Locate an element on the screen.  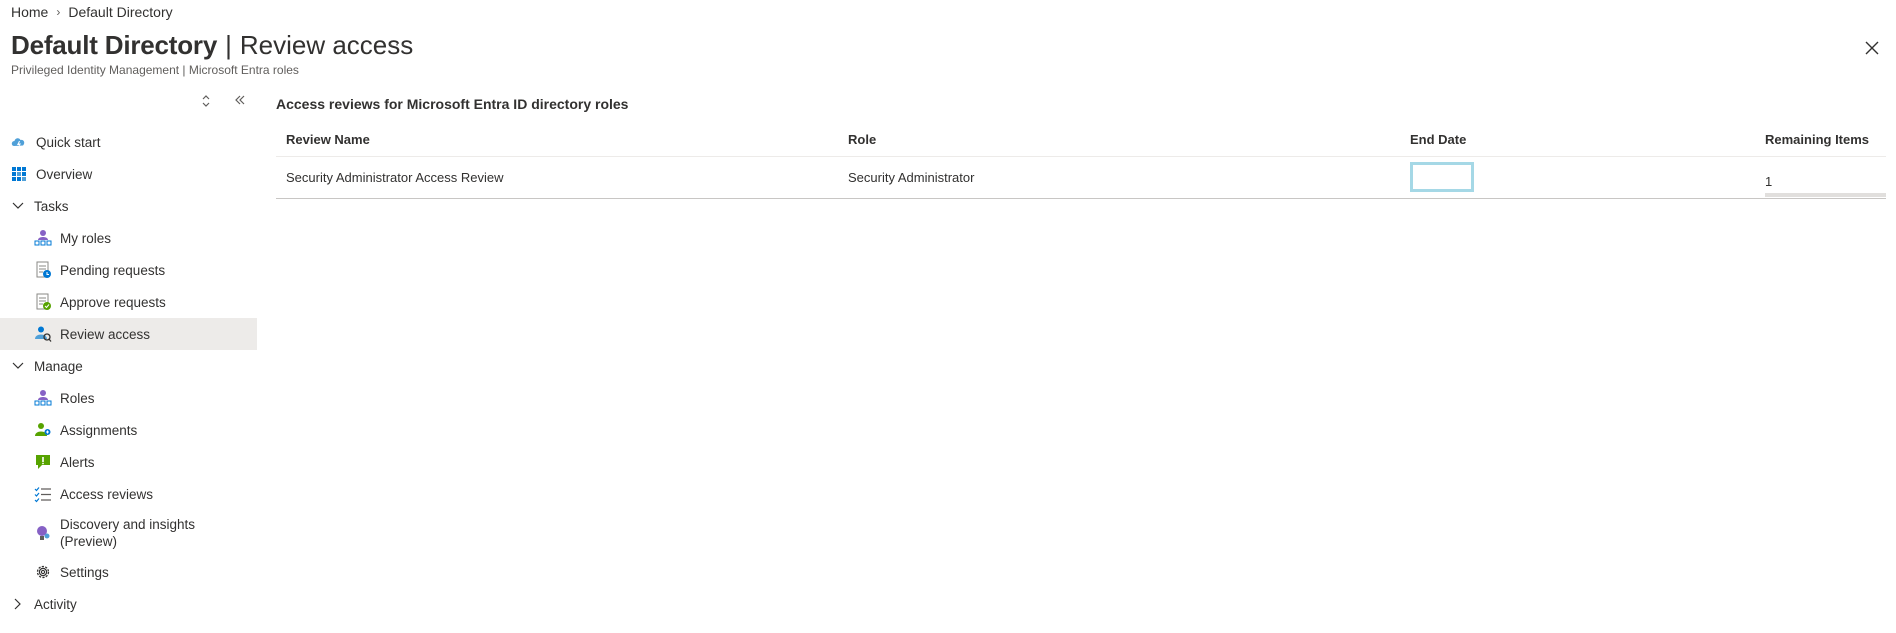
checklist-icon is located at coordinates (43, 494).